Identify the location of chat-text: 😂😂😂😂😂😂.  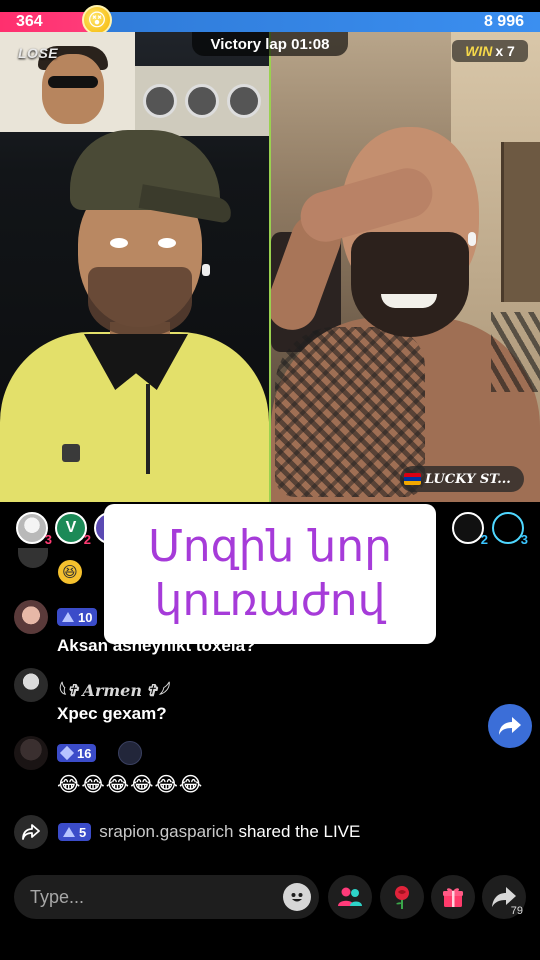
(130, 785).